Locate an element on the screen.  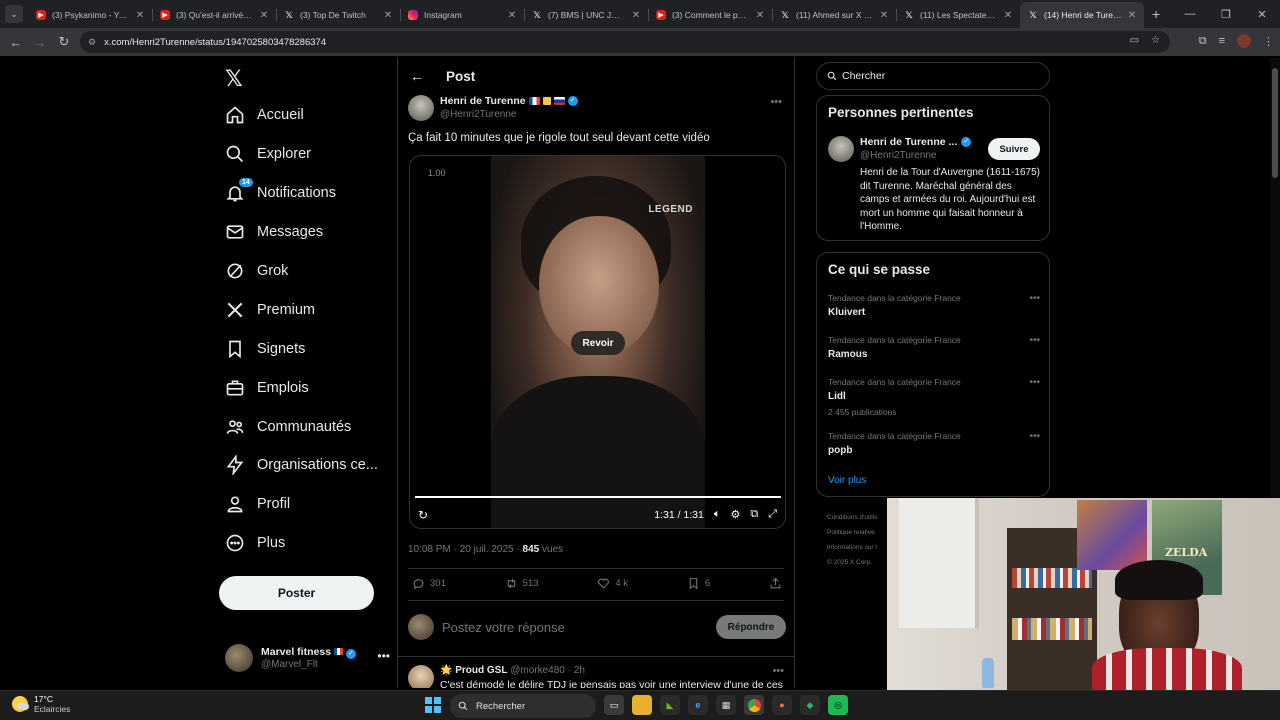
forward-icon: → is located at coordinates (40, 42).